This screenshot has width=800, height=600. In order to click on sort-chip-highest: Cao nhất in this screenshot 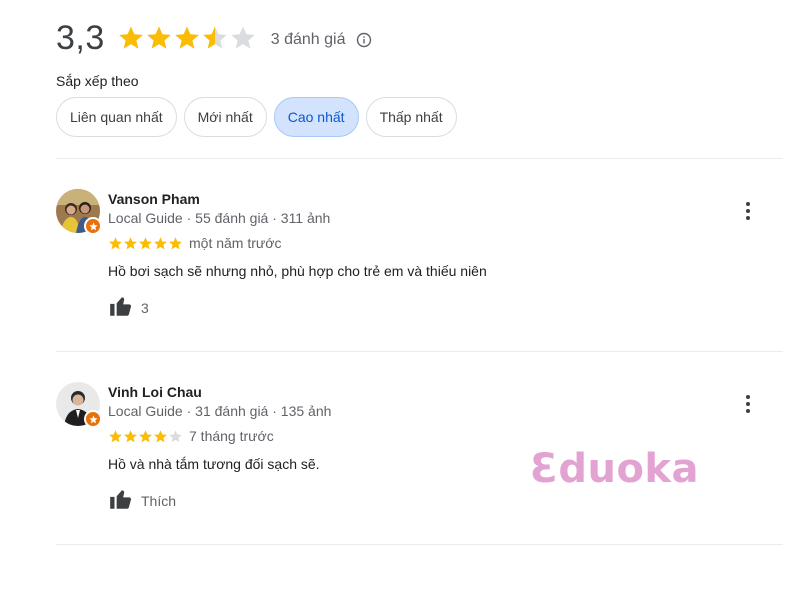, I will do `click(316, 117)`.